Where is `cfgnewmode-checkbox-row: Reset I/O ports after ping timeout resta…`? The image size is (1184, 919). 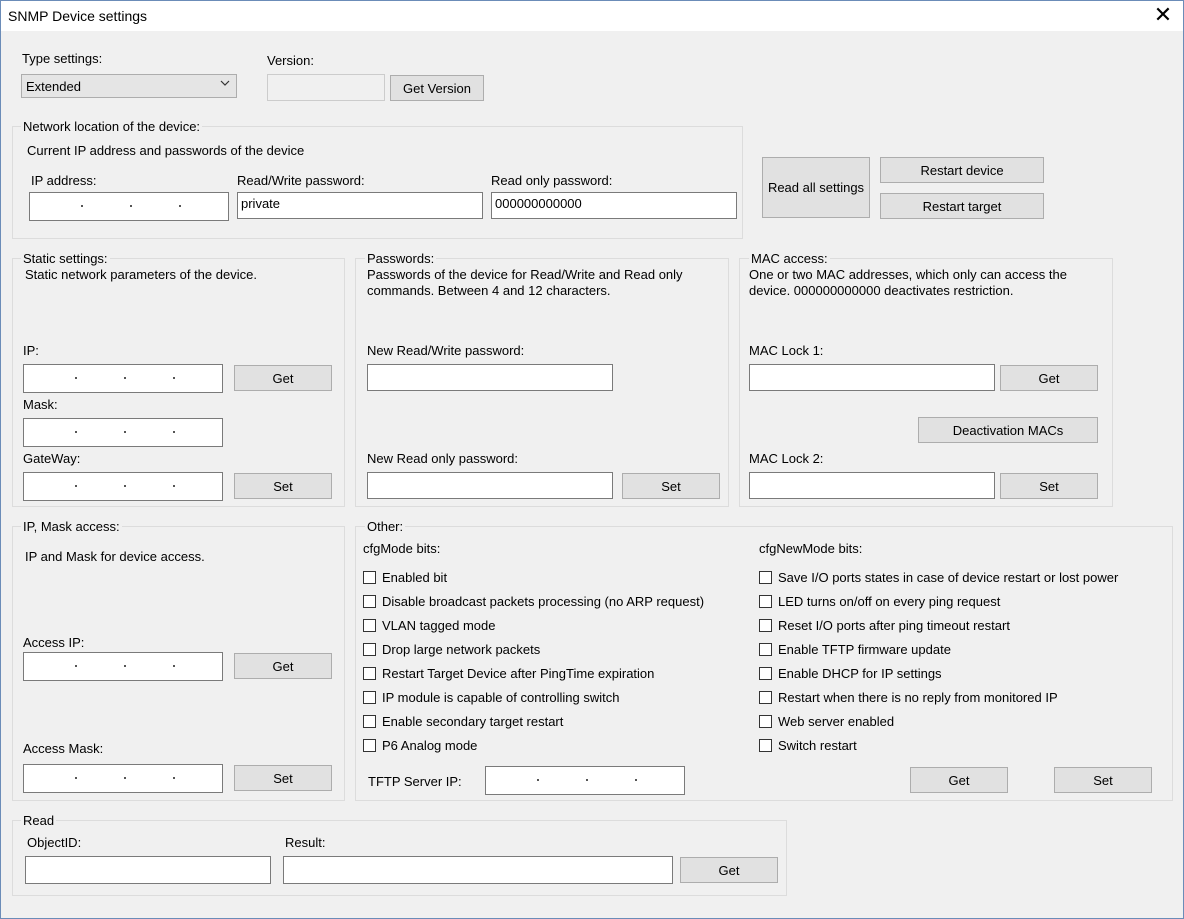 cfgnewmode-checkbox-row: Reset I/O ports after ping timeout resta… is located at coordinates (884, 625).